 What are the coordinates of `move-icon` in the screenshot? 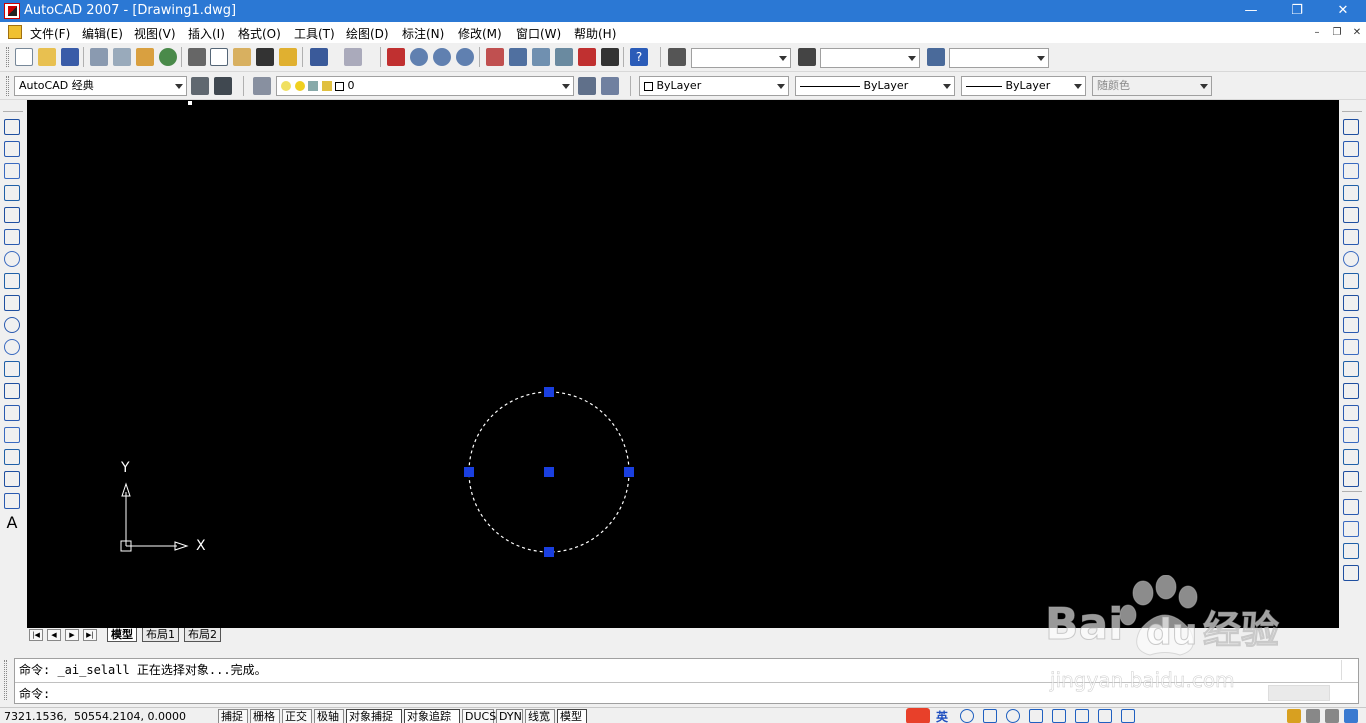 It's located at (1351, 237).